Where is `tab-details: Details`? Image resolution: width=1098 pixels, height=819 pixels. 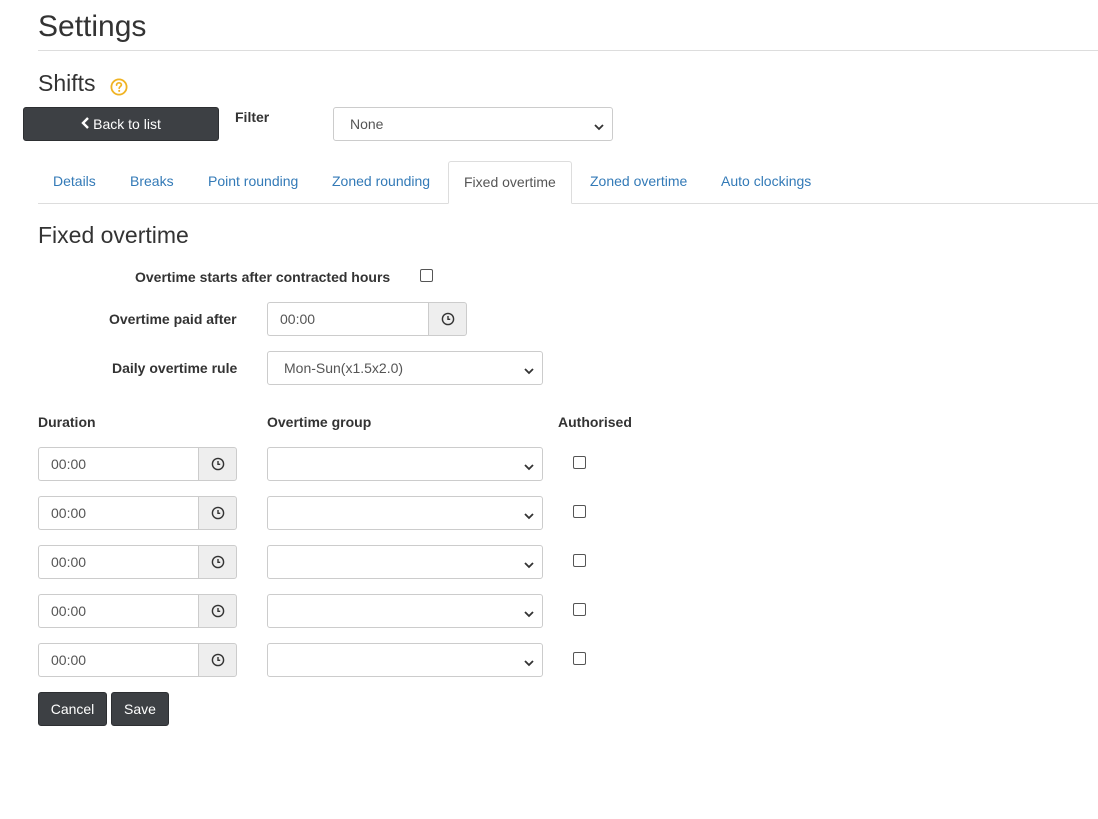
tab-details: Details is located at coordinates (74, 182).